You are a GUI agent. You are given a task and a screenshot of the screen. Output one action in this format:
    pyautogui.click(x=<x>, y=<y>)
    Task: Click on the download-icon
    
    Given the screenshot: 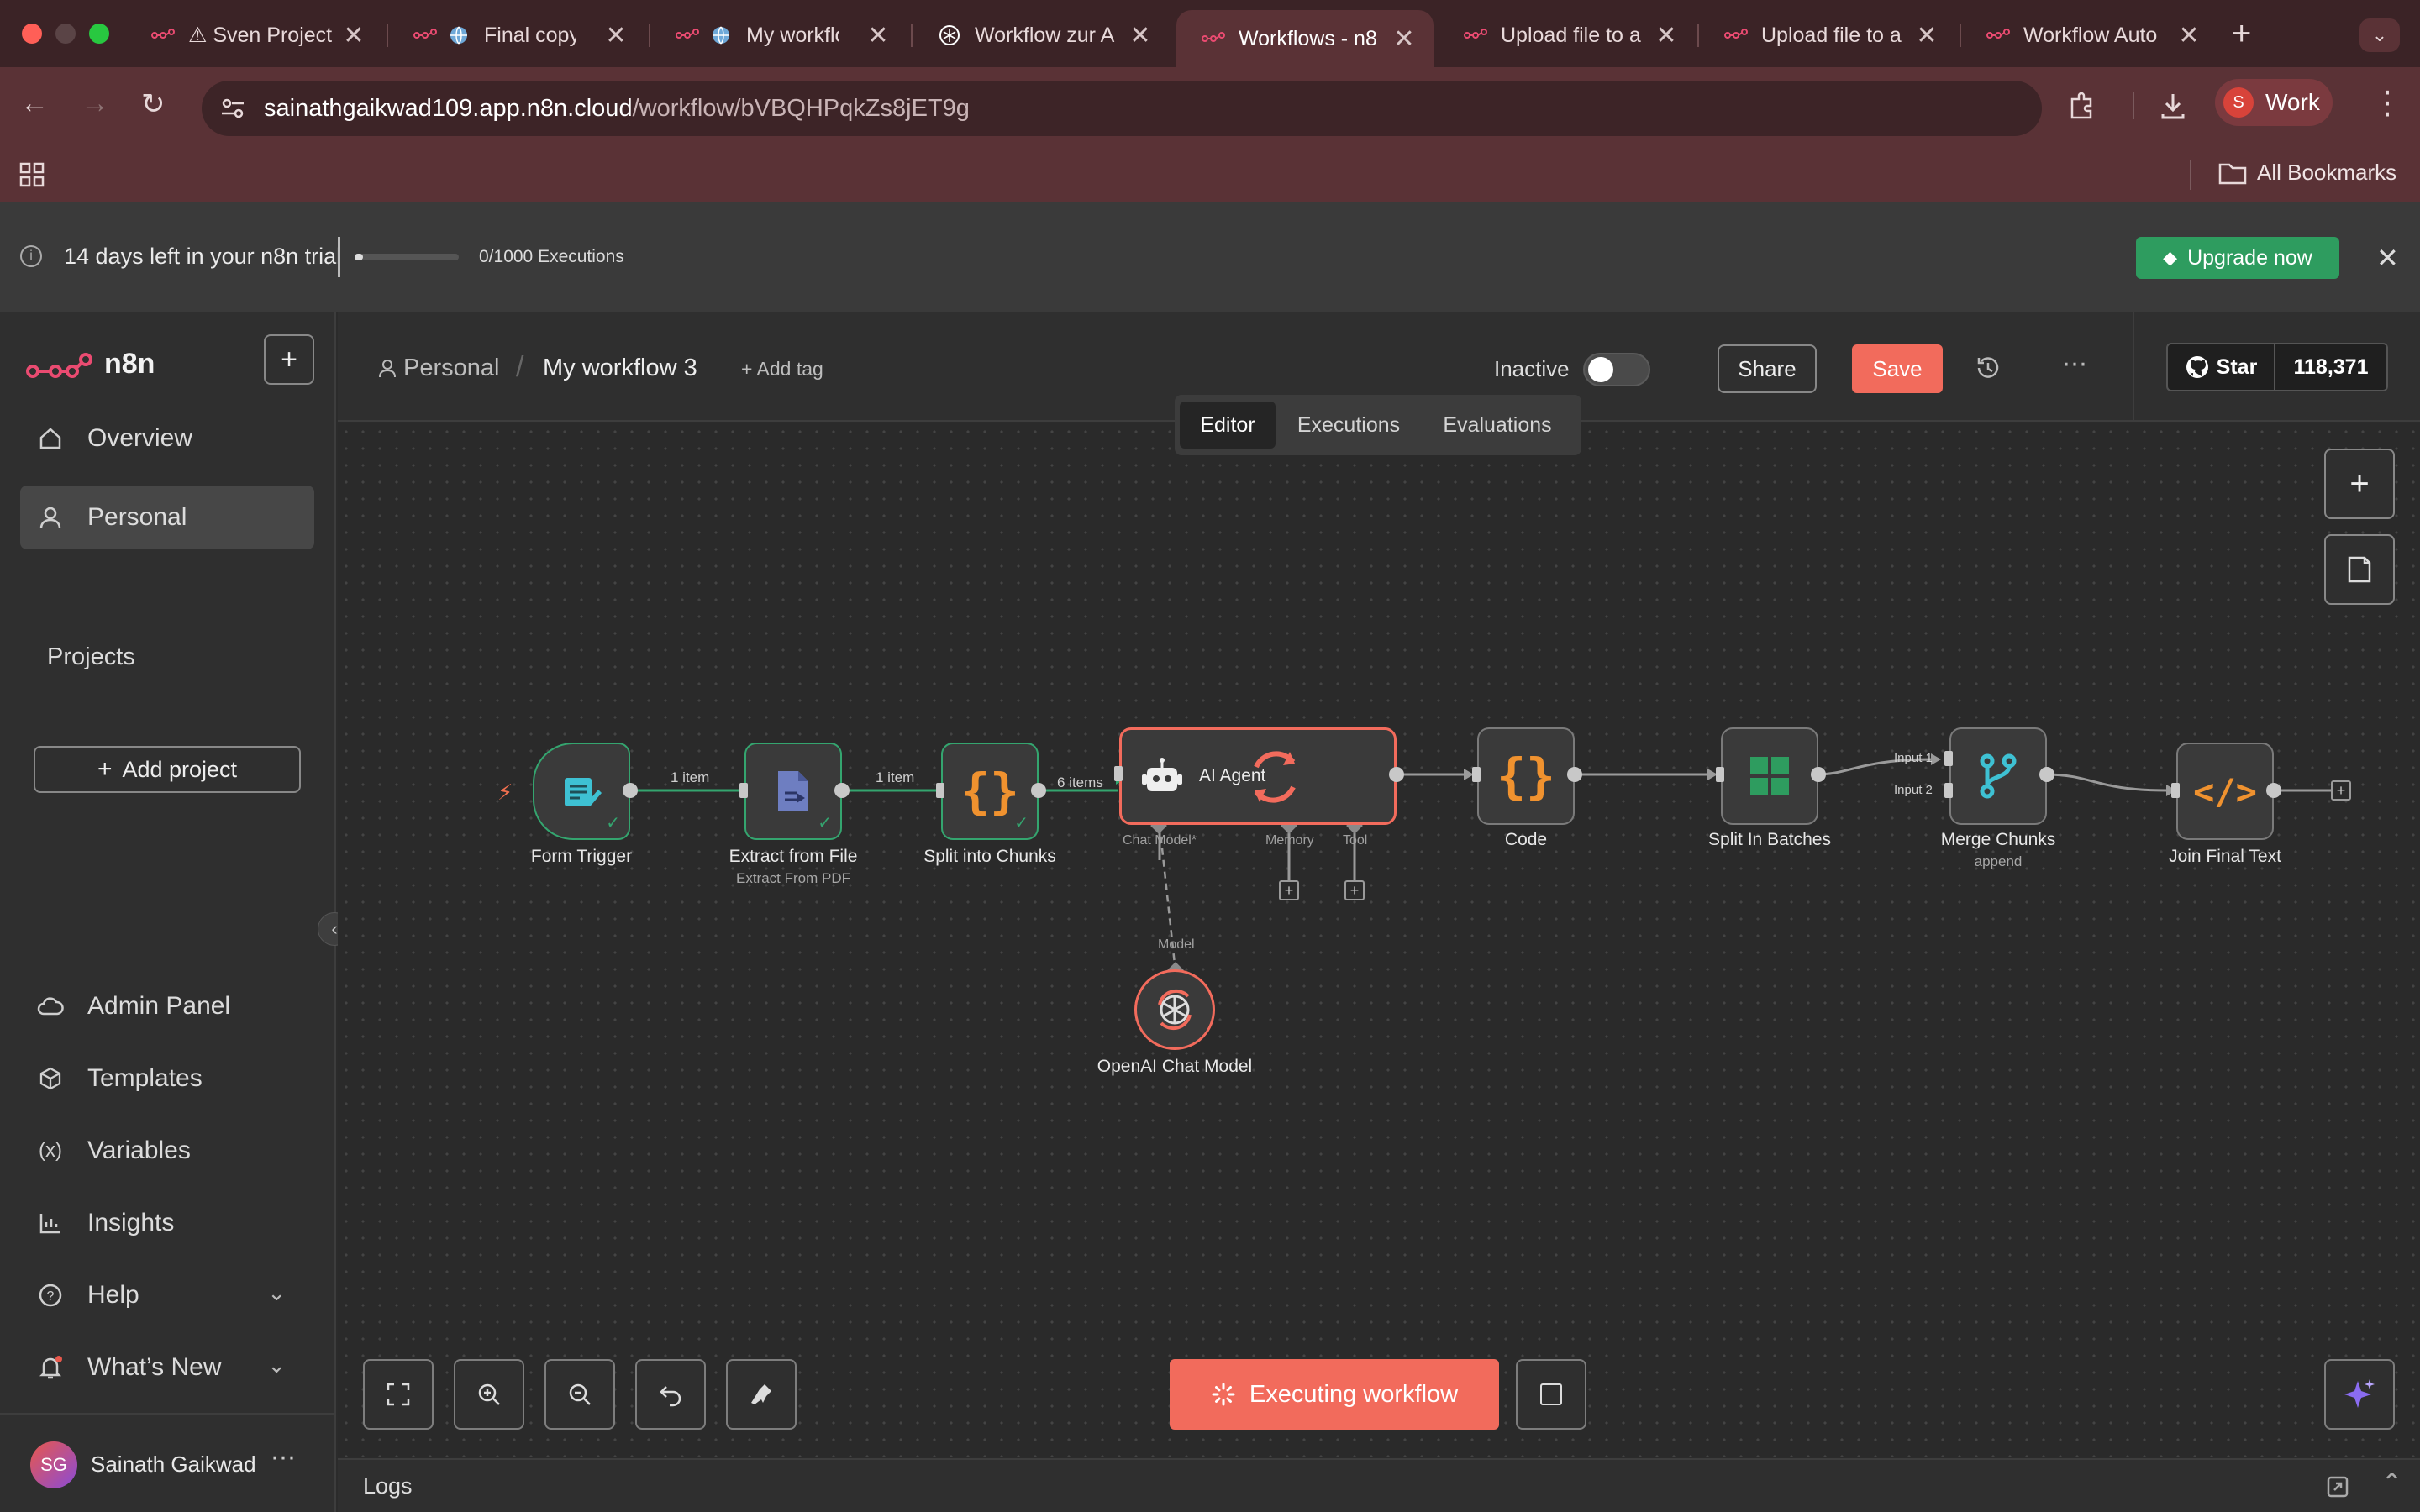 What is the action you would take?
    pyautogui.click(x=2173, y=106)
    